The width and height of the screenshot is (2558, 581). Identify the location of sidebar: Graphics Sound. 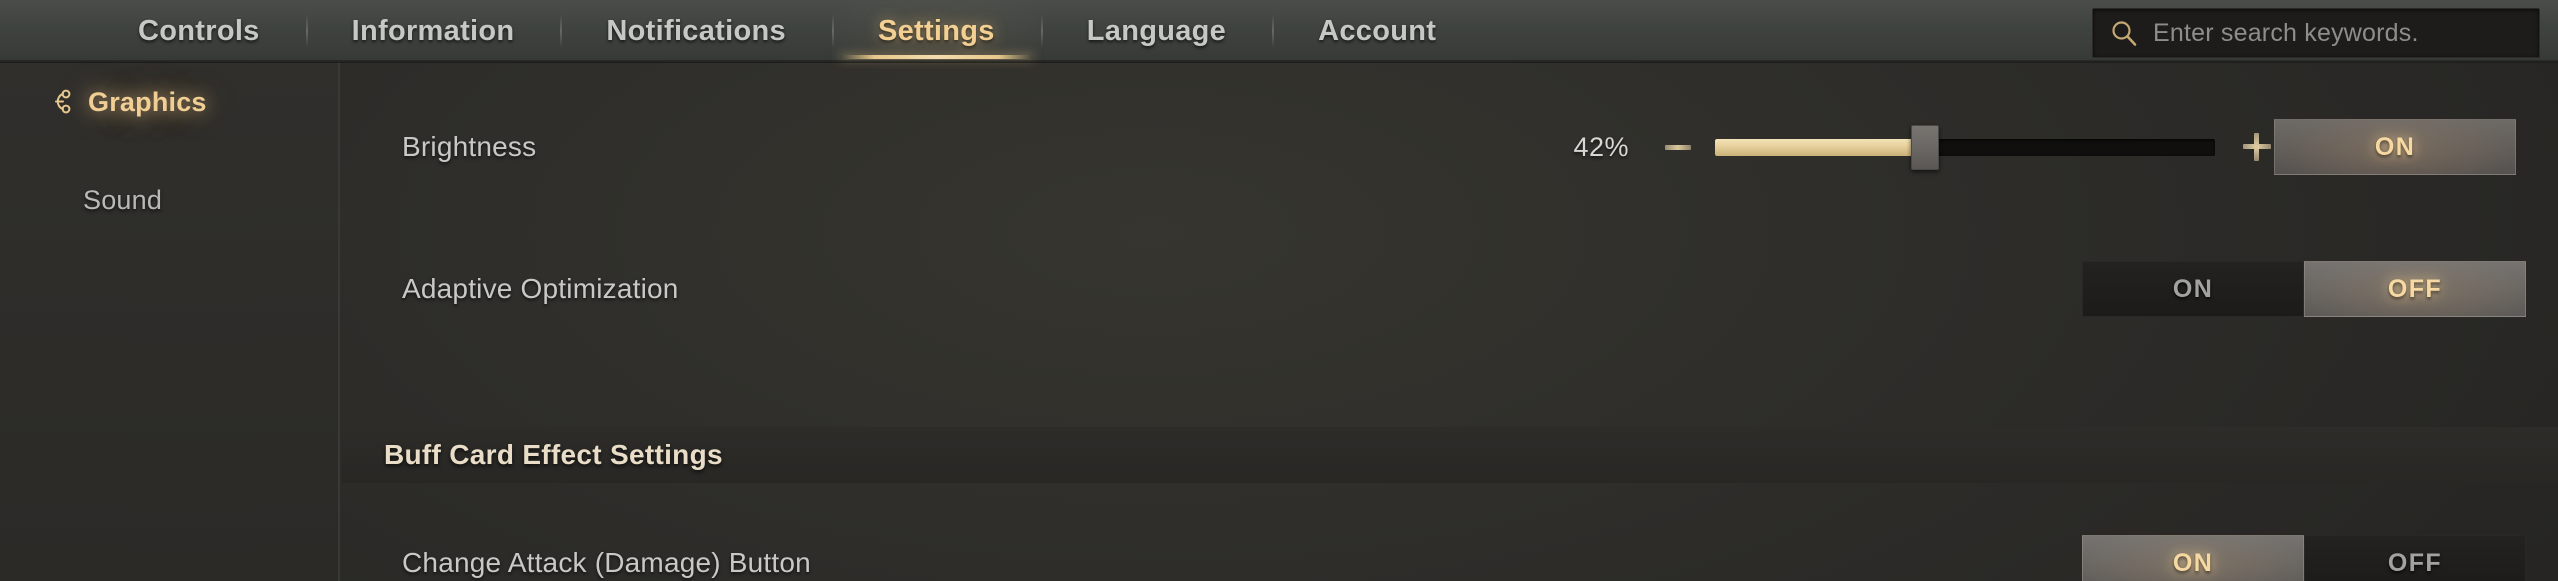
(170, 322).